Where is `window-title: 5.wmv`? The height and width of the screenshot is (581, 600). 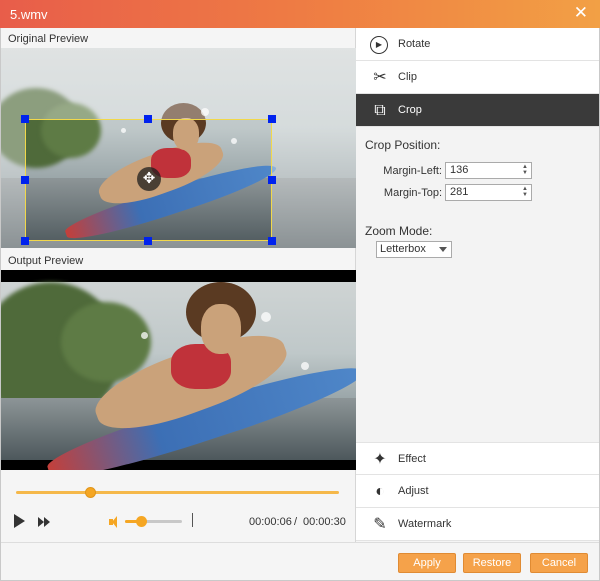
window-title: 5.wmv is located at coordinates (29, 14).